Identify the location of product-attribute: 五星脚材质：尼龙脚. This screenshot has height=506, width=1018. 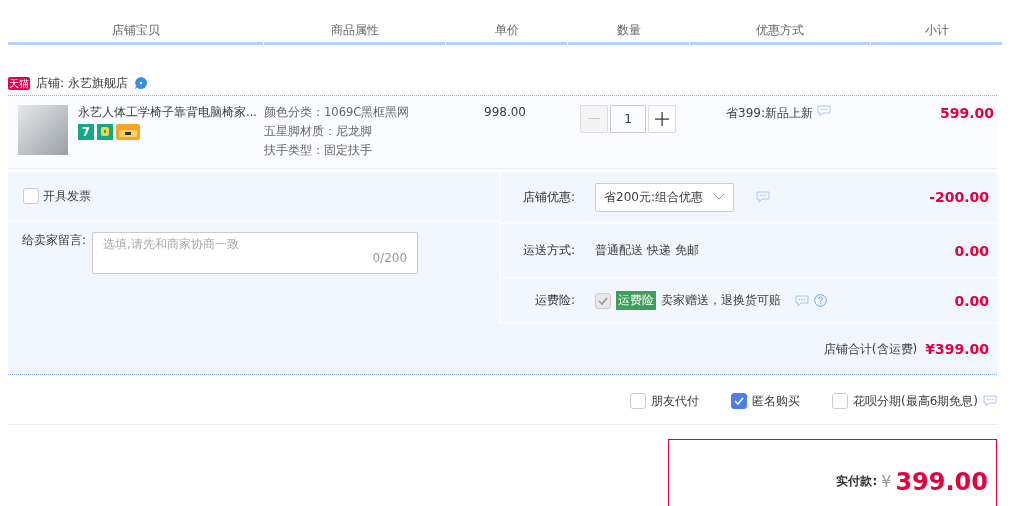
(318, 131).